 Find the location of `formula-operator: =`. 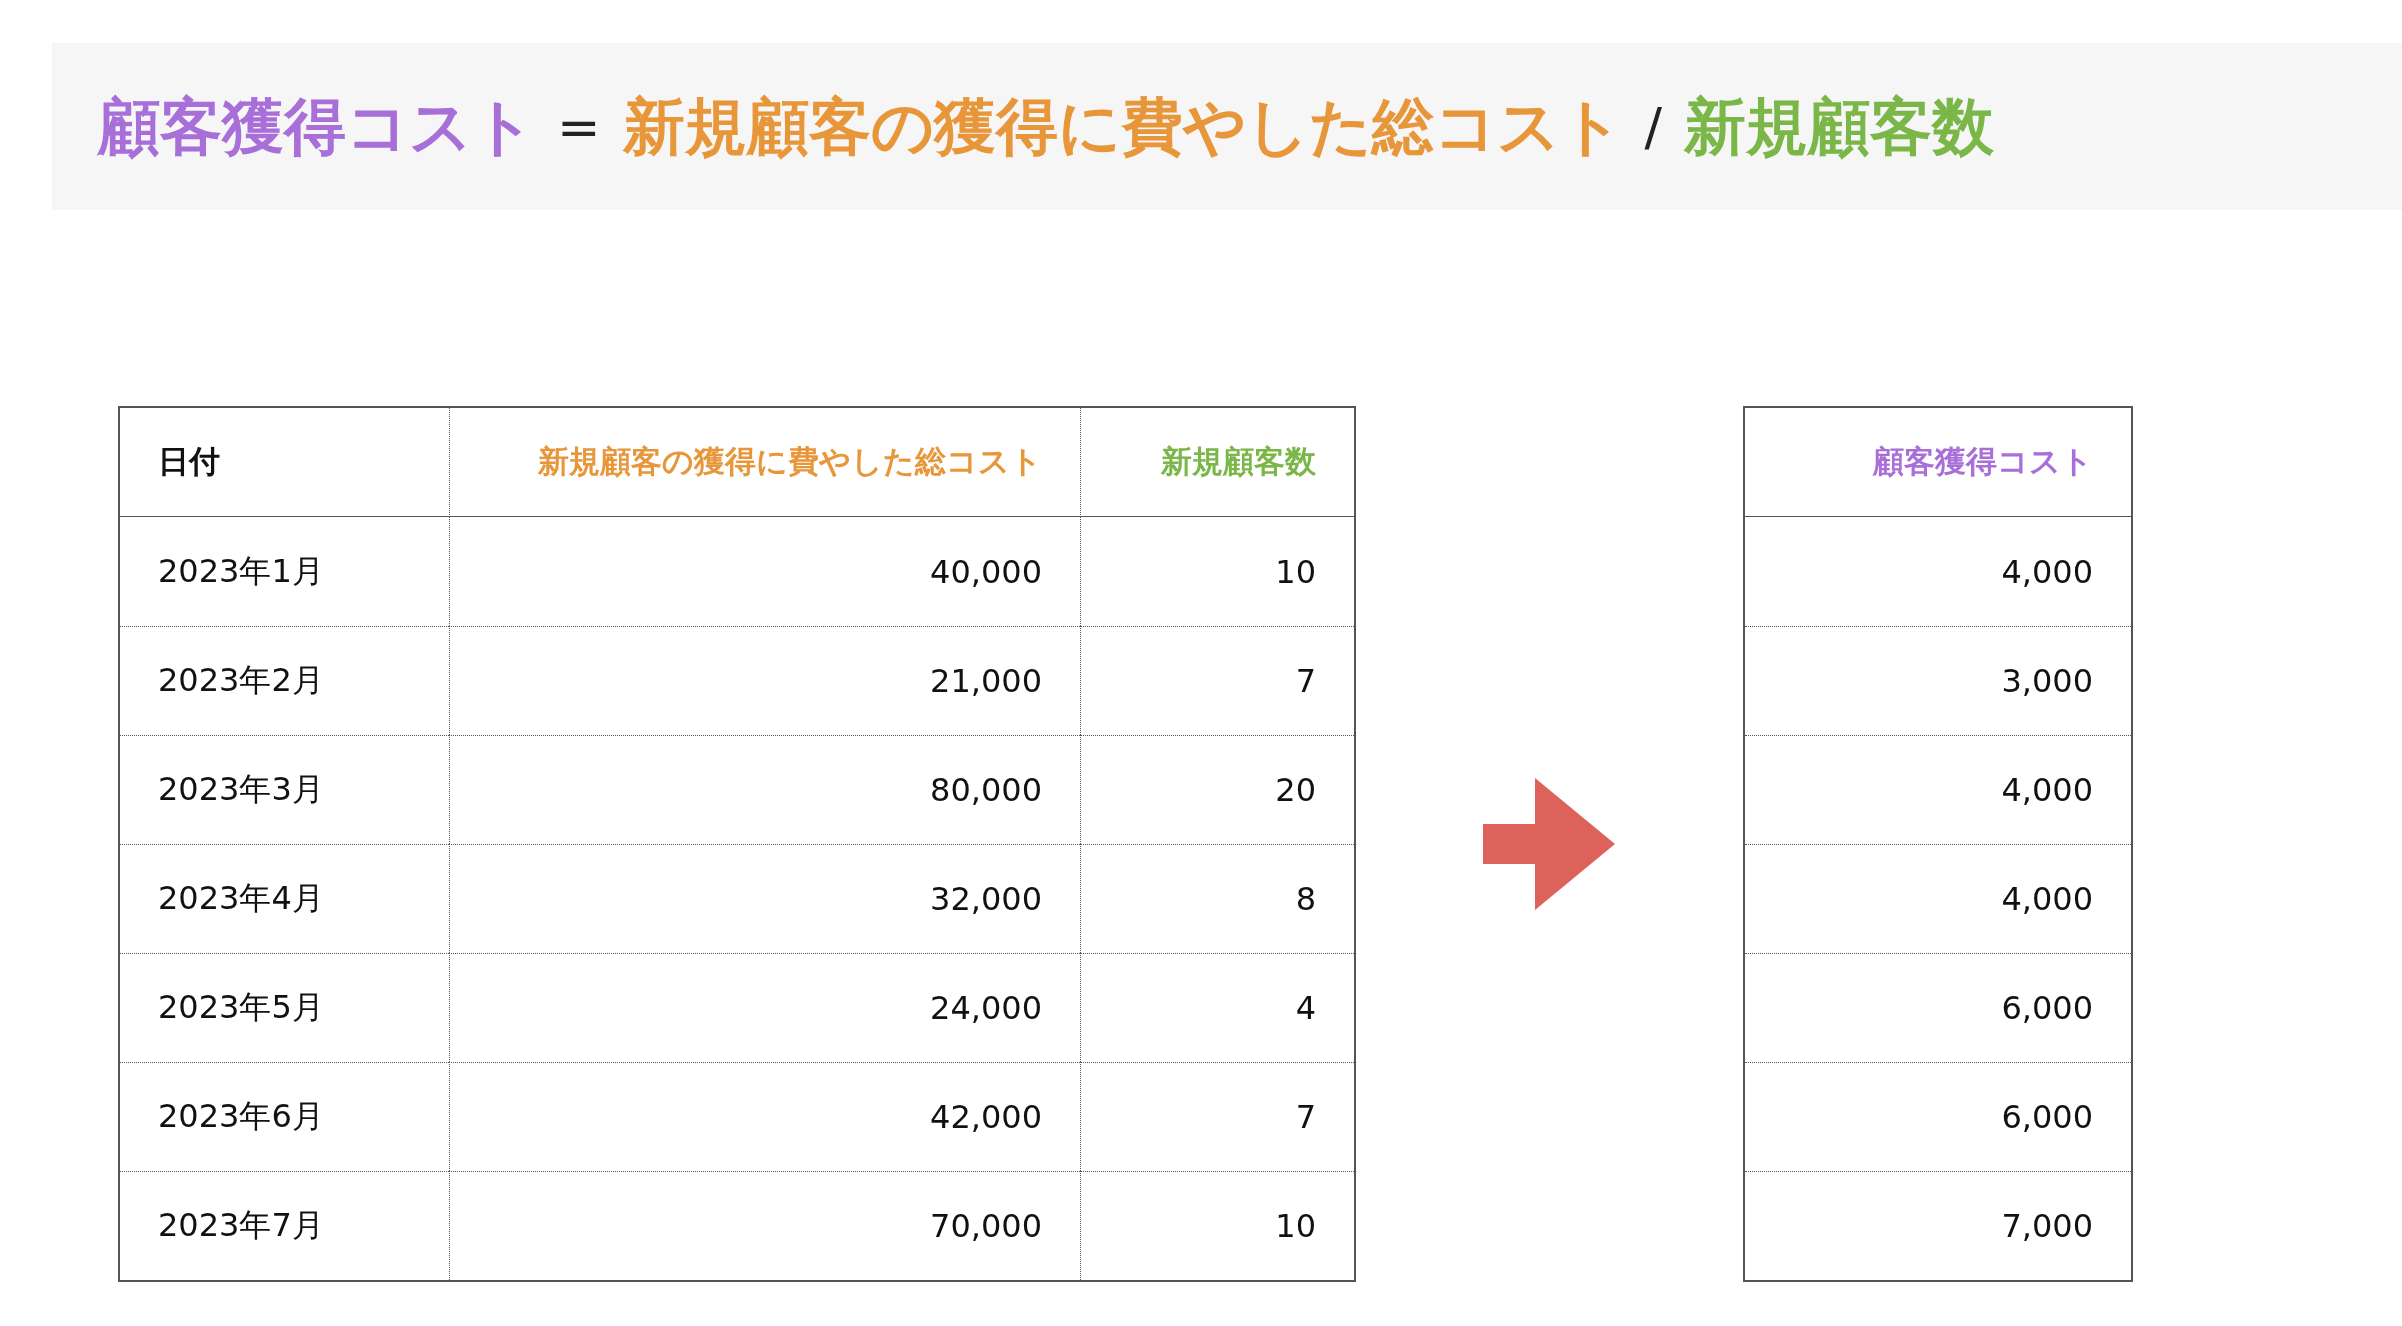

formula-operator: = is located at coordinates (579, 126).